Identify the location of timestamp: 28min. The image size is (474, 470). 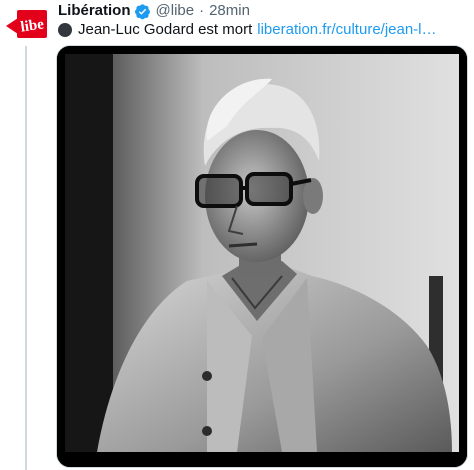
(229, 11).